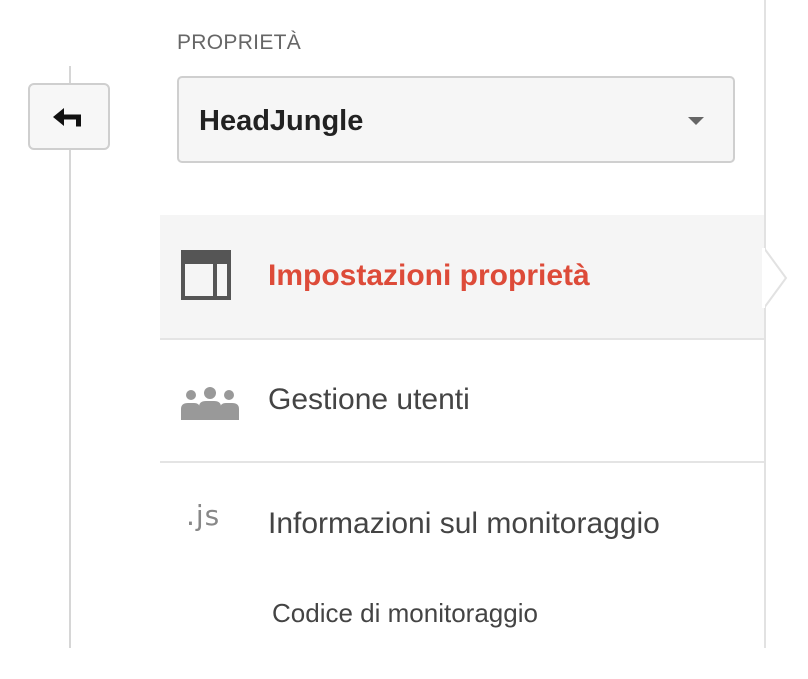 Image resolution: width=808 pixels, height=679 pixels. What do you see at coordinates (405, 613) in the screenshot?
I see `submenu-item-tracking-code: Codice di monitoraggio` at bounding box center [405, 613].